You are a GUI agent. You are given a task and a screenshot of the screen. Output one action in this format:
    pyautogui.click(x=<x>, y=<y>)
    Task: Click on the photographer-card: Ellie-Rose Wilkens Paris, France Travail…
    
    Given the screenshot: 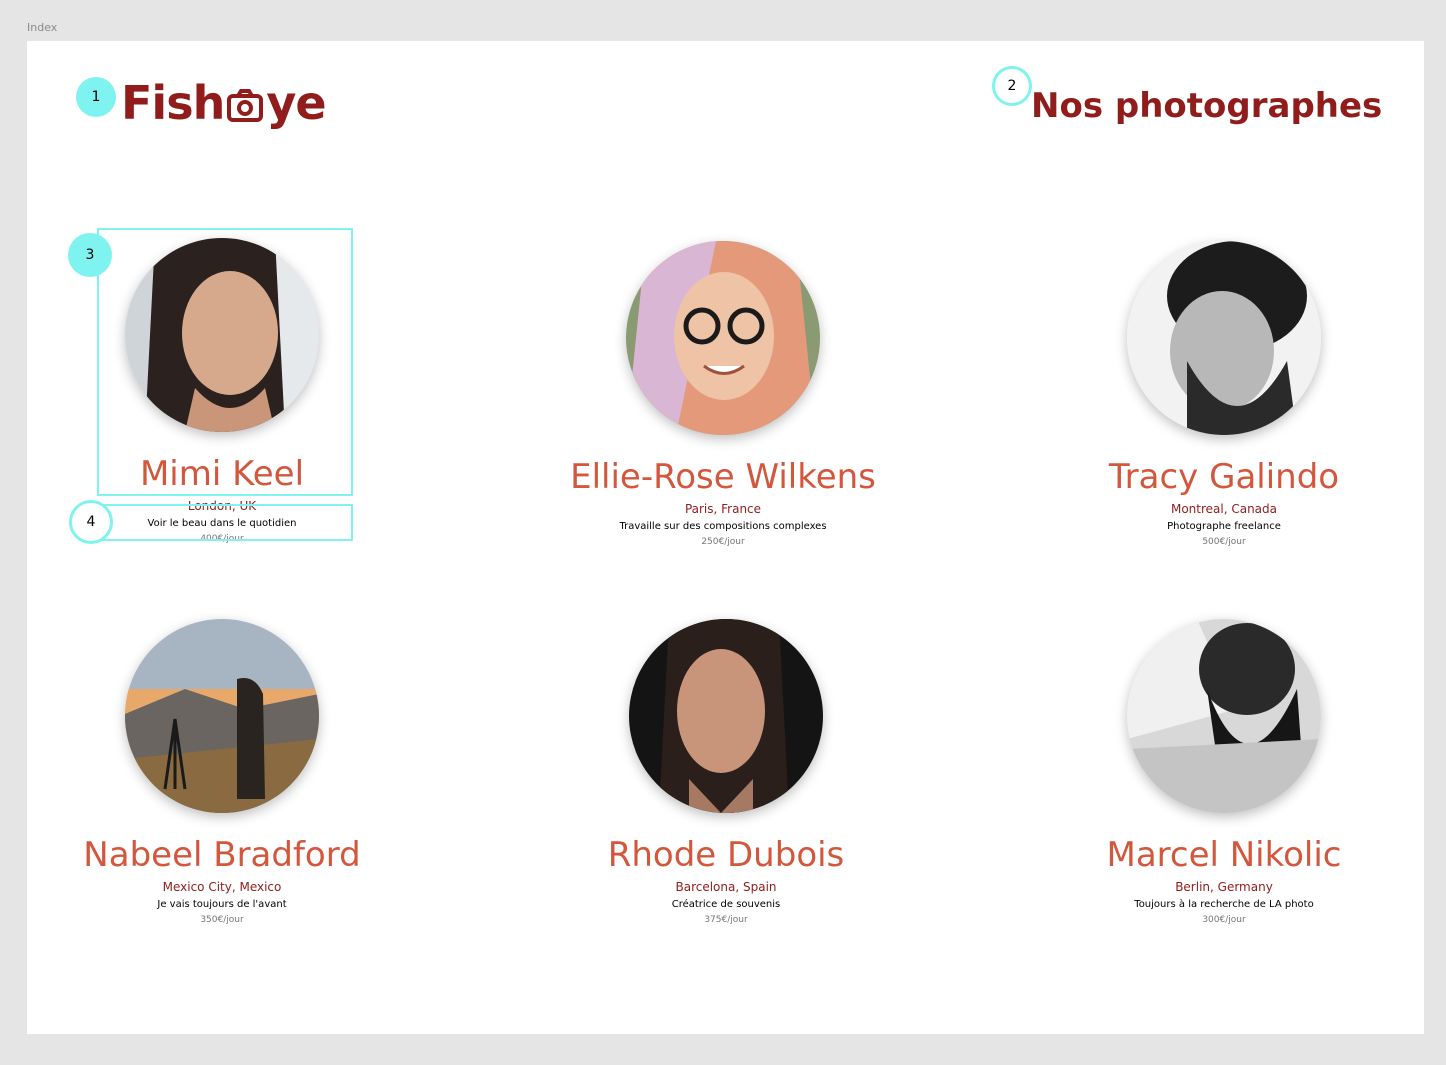 What is the action you would take?
    pyautogui.click(x=723, y=394)
    